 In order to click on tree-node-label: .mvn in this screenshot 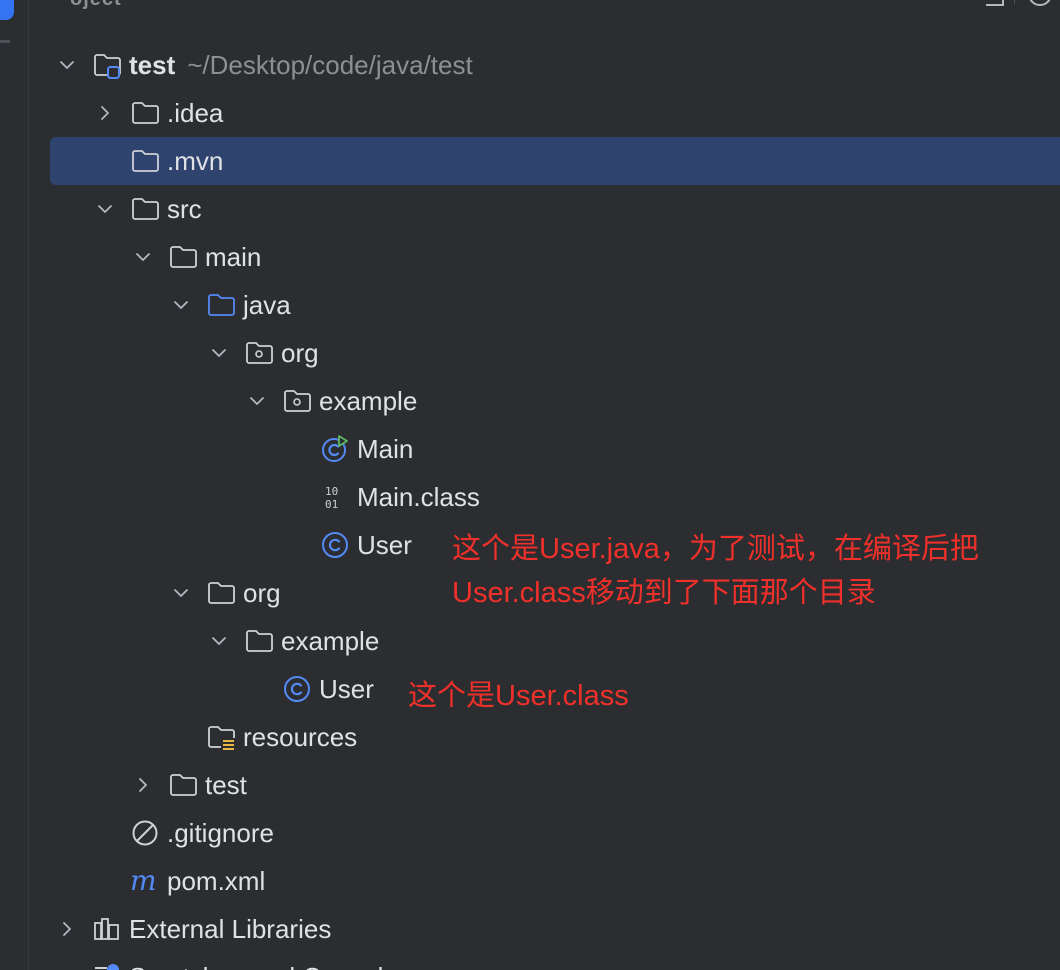, I will do `click(195, 160)`.